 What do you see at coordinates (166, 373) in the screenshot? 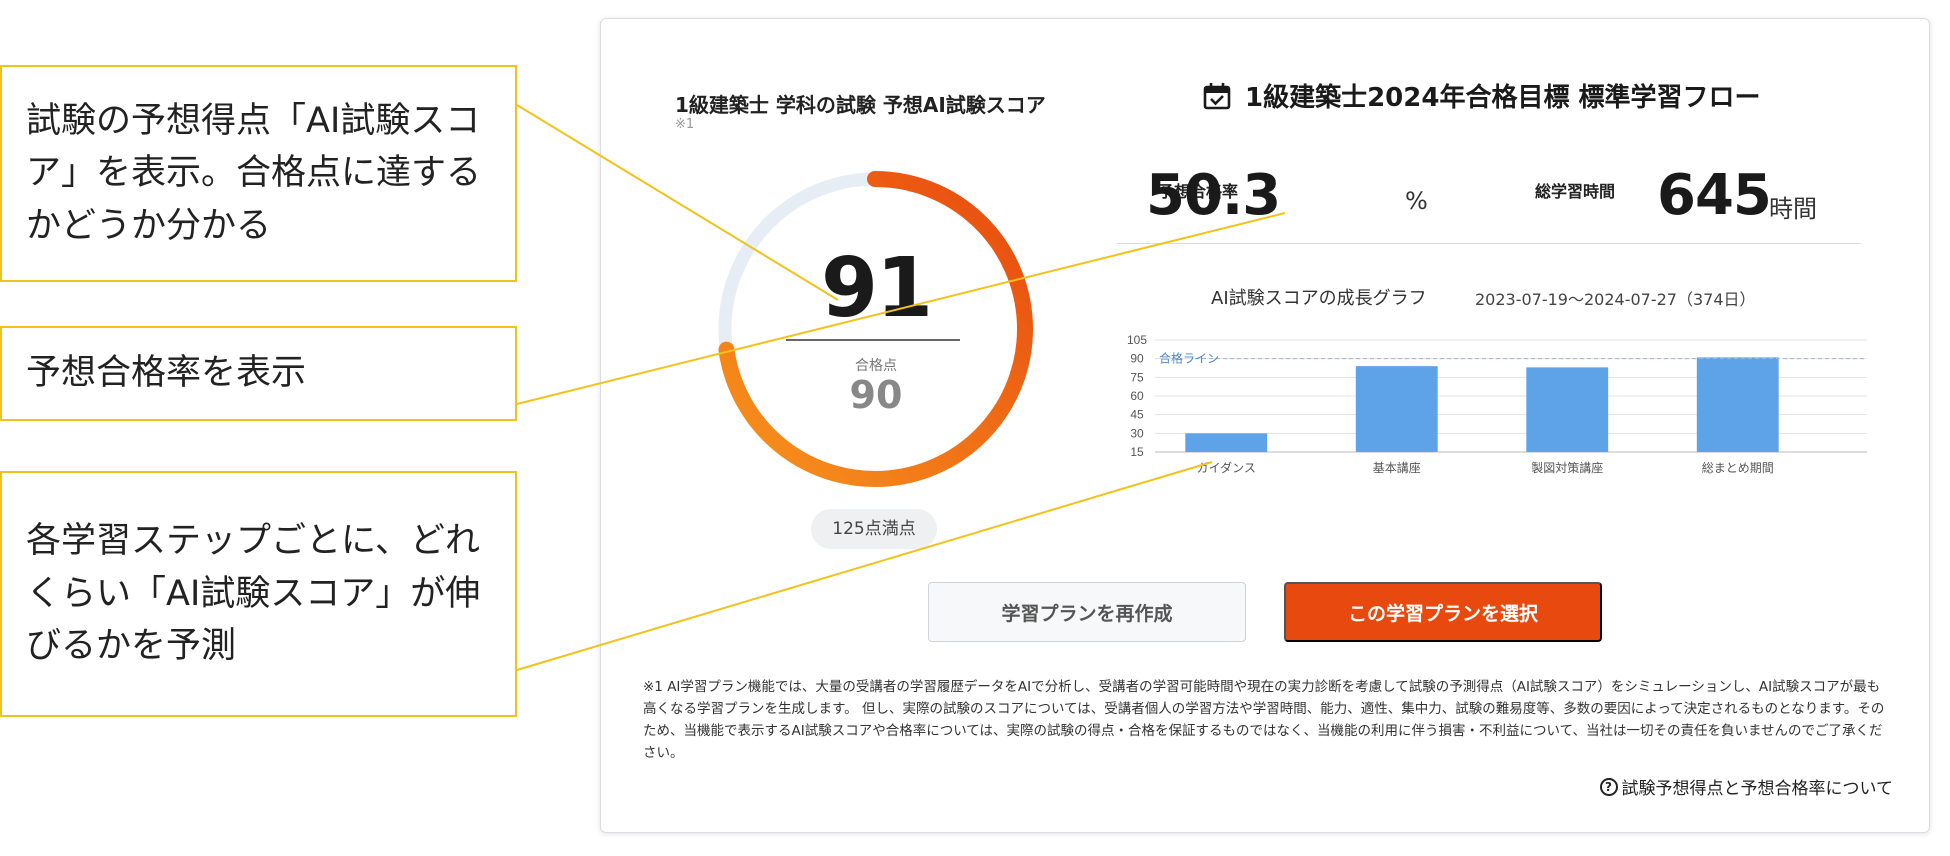
I see `callout-pass-rate-text: 予想合格率を表示` at bounding box center [166, 373].